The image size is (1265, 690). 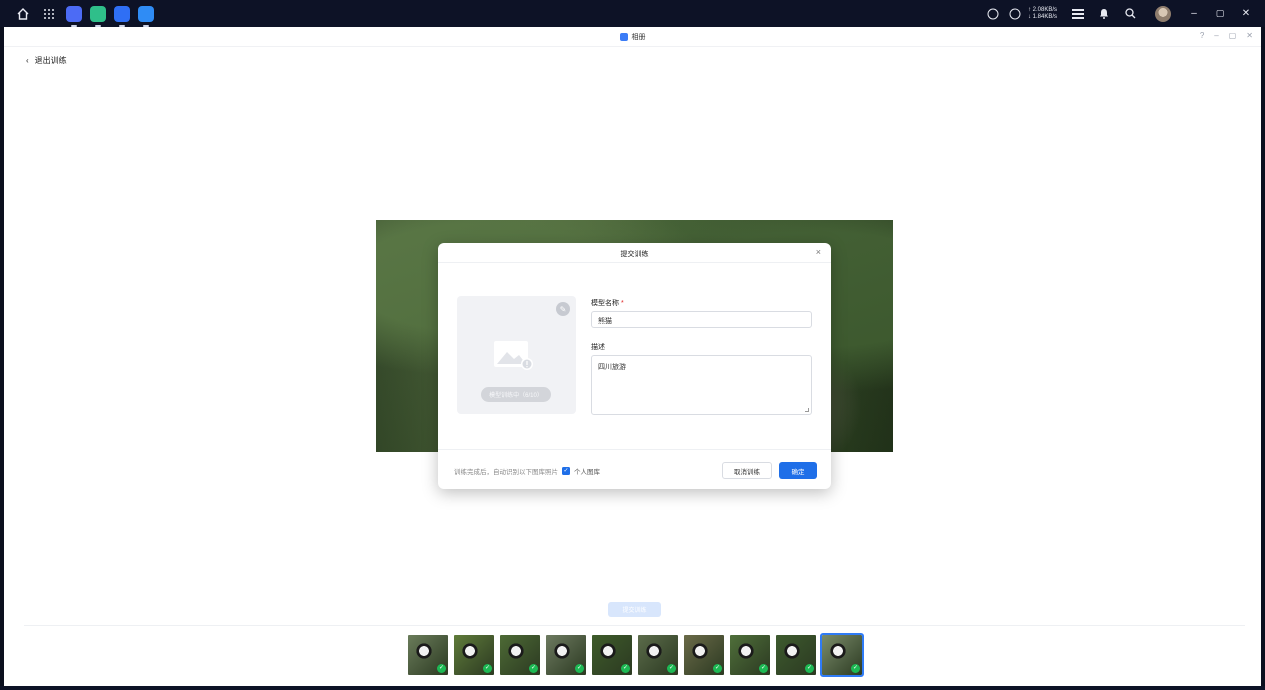 I want to click on net-down: ↓ 1.84KB/s, so click(x=1042, y=16).